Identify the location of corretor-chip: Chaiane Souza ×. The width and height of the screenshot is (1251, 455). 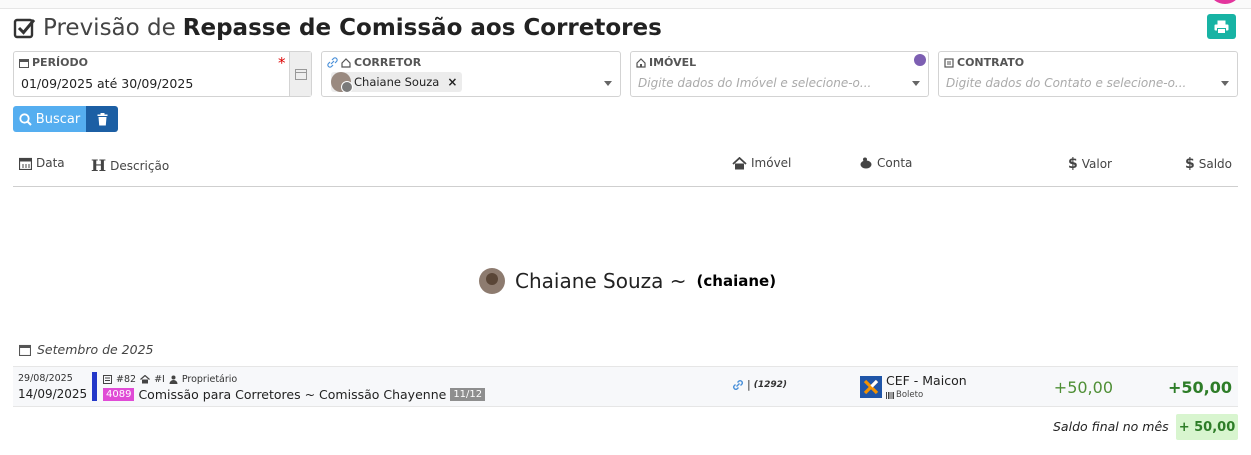
(397, 82).